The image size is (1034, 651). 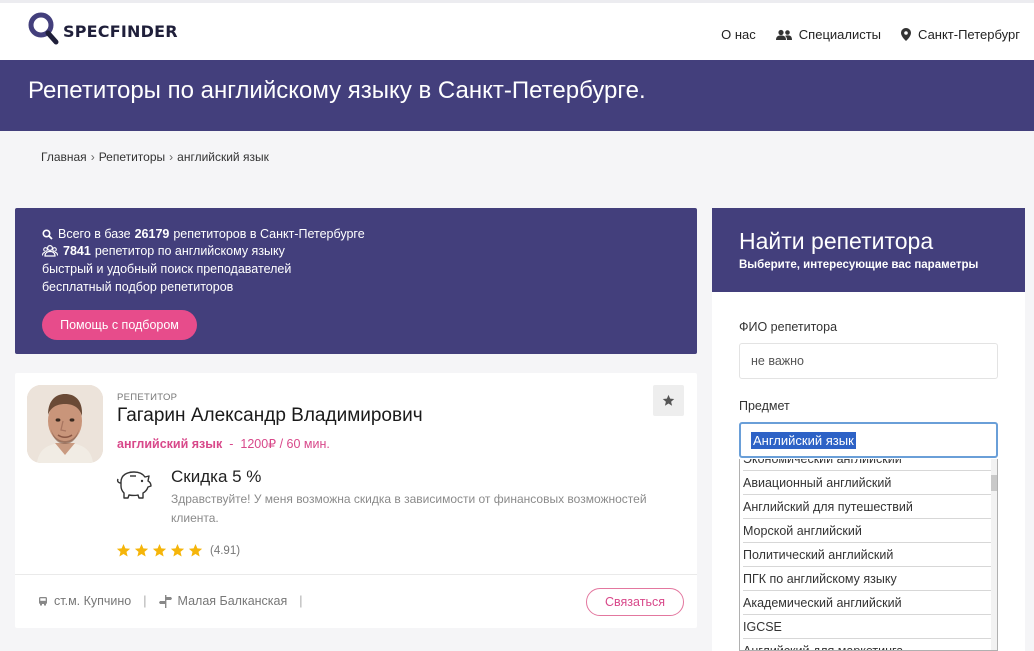 What do you see at coordinates (43, 601) in the screenshot?
I see `metro-icon` at bounding box center [43, 601].